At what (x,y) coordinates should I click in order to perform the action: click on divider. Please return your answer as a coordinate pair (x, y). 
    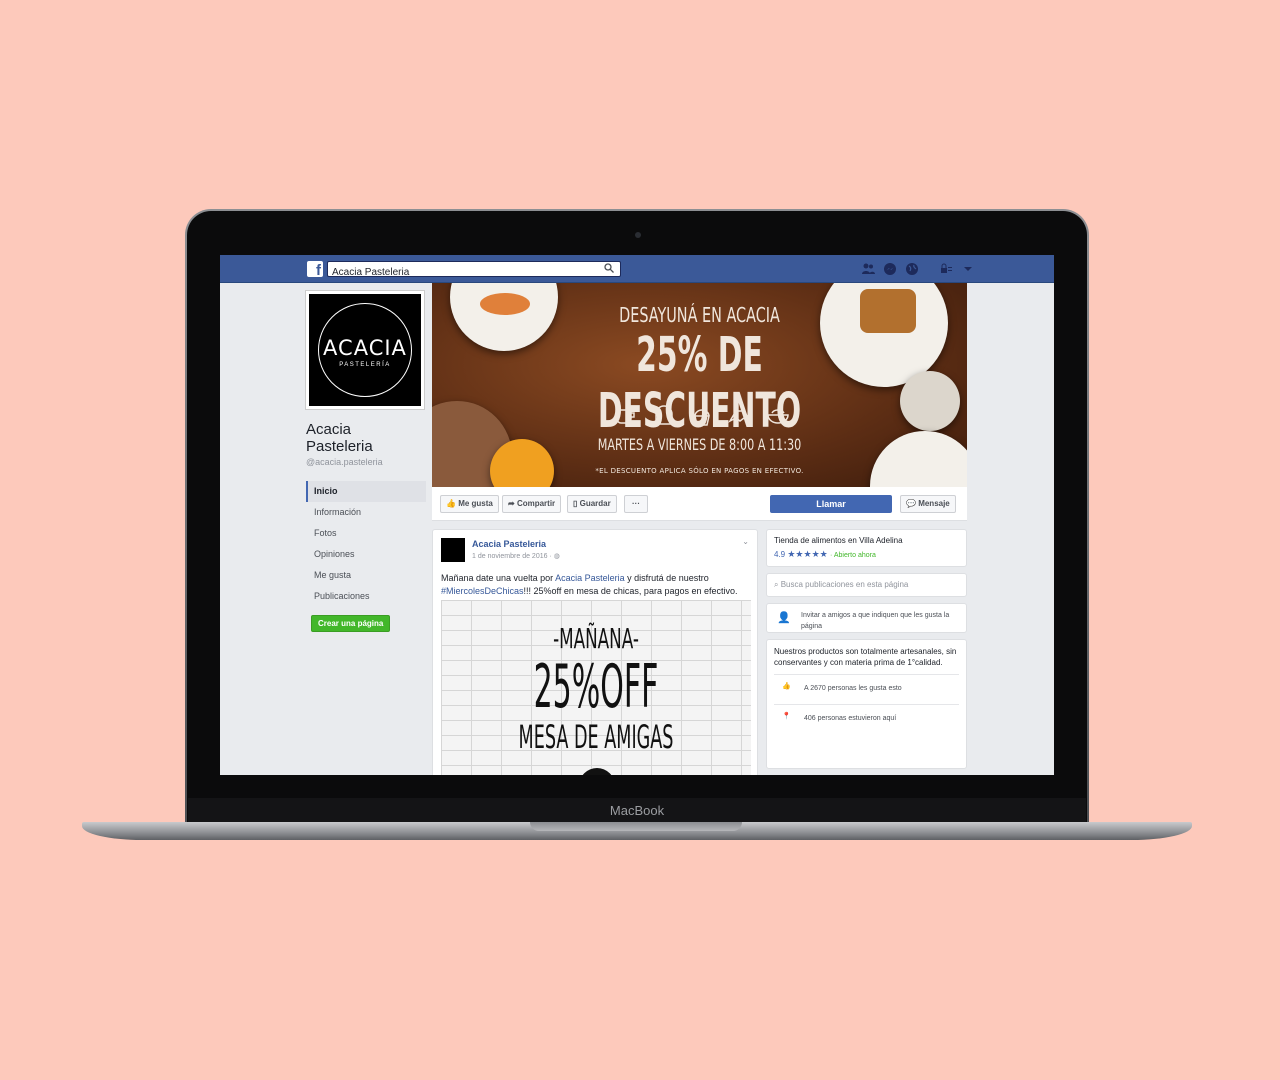
    Looking at the image, I should click on (929, 269).